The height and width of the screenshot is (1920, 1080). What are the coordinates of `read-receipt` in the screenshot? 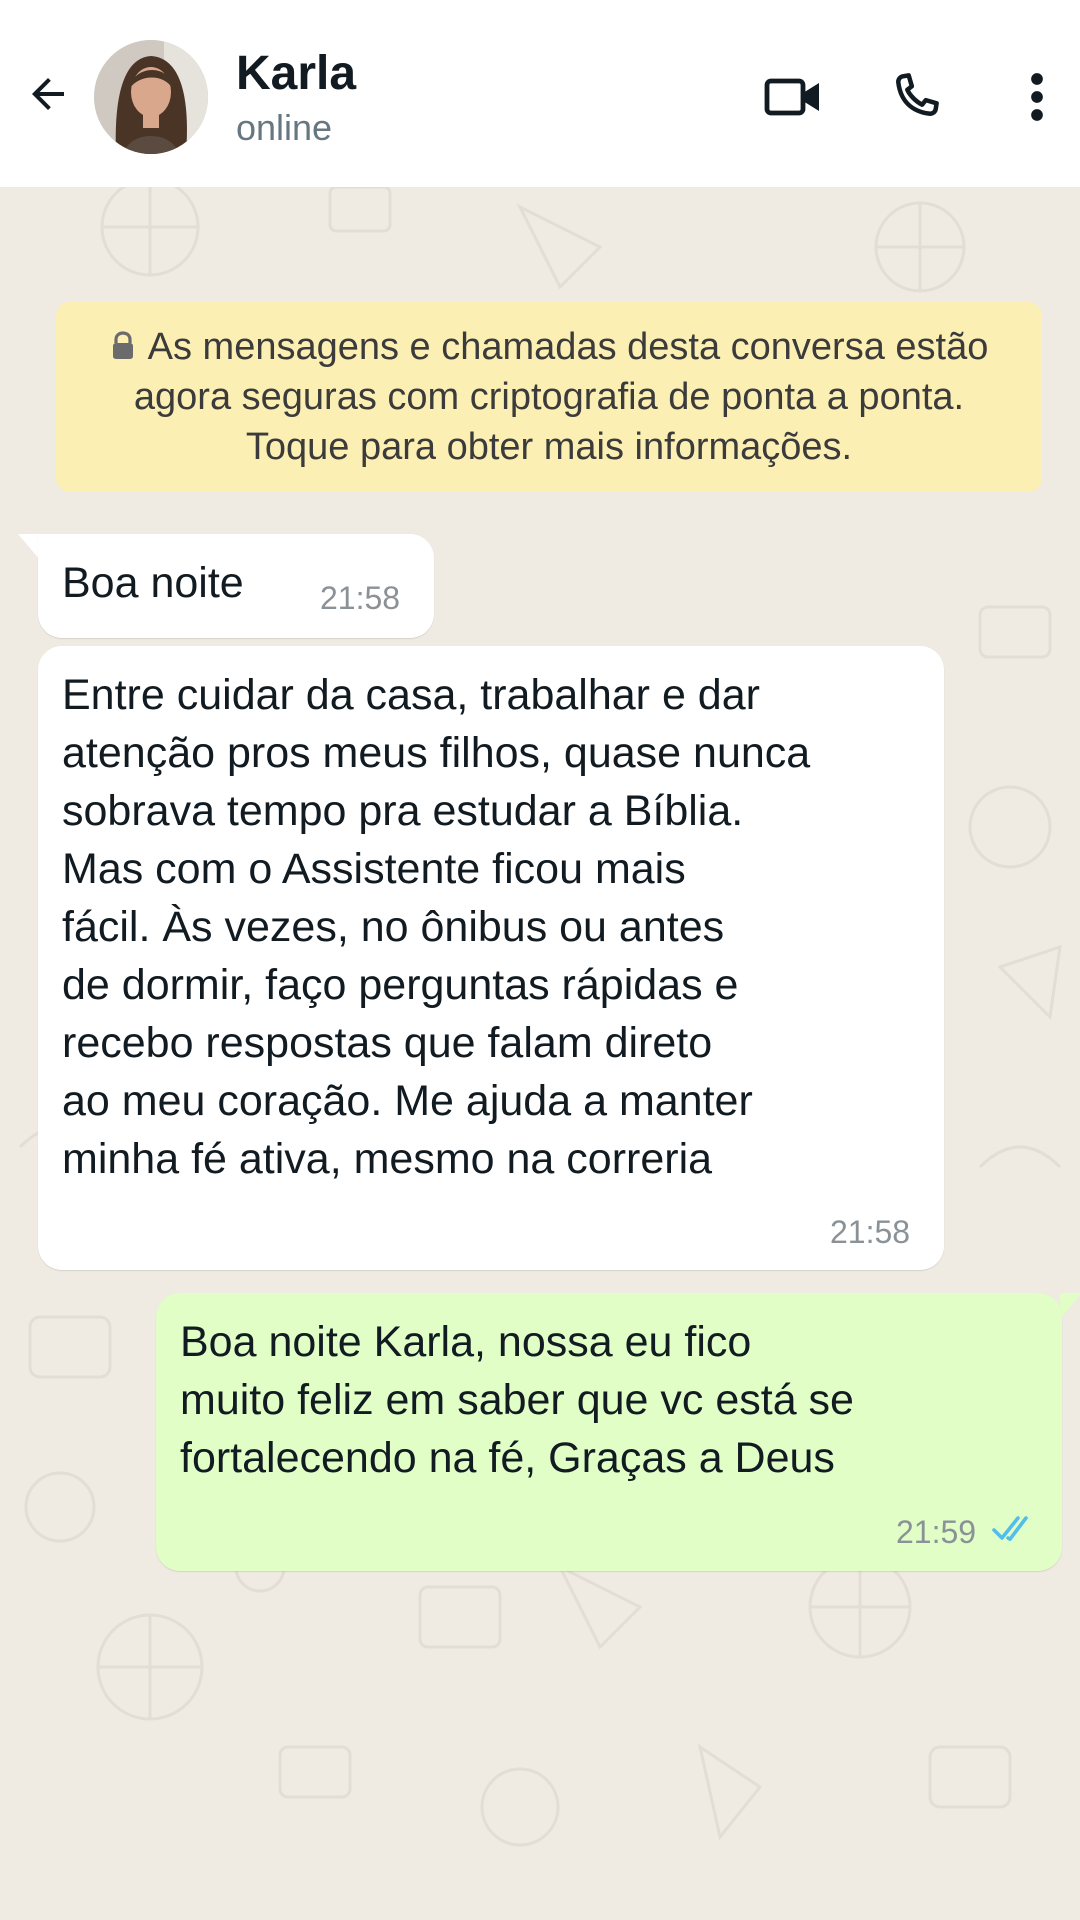 It's located at (1015, 1531).